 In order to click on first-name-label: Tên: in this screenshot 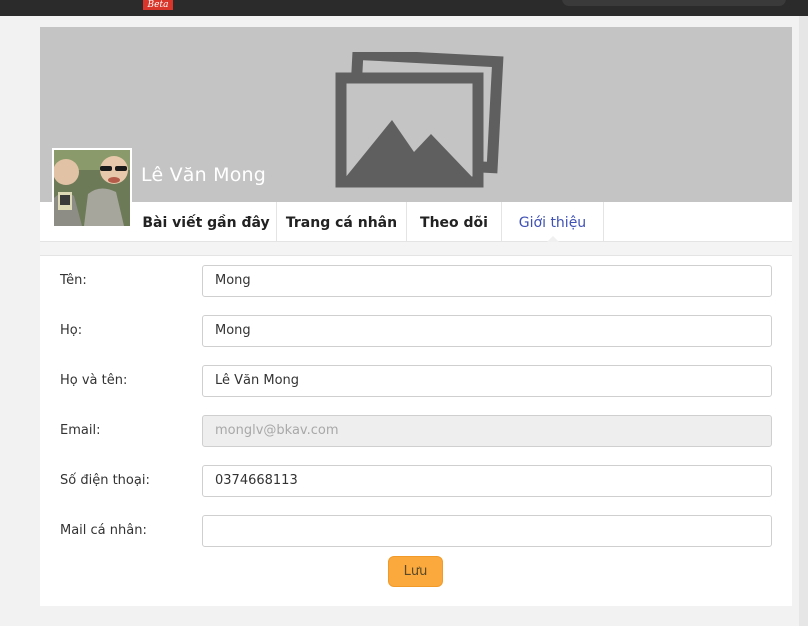, I will do `click(73, 280)`.